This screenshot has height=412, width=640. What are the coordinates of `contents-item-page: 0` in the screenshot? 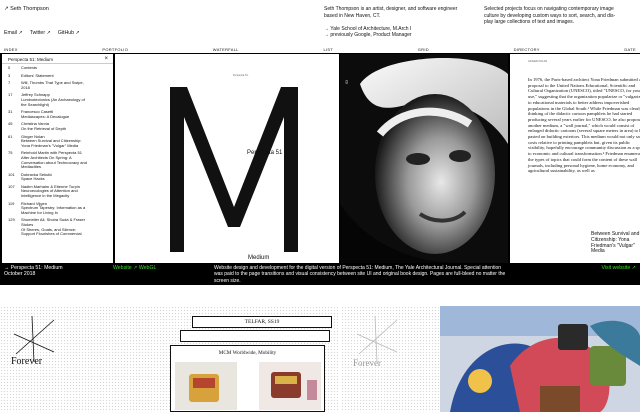 It's located at (9, 67).